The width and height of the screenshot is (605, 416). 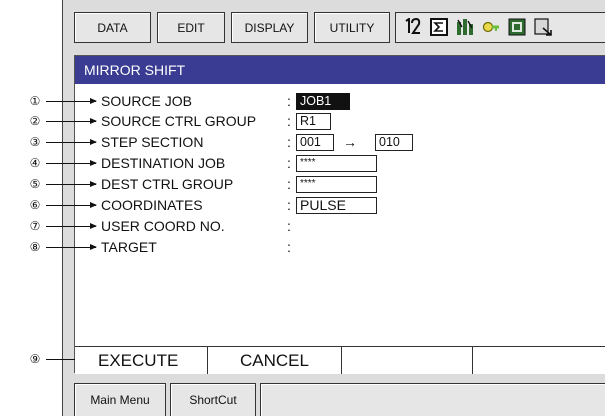 I want to click on colon-target: :, so click(x=289, y=247).